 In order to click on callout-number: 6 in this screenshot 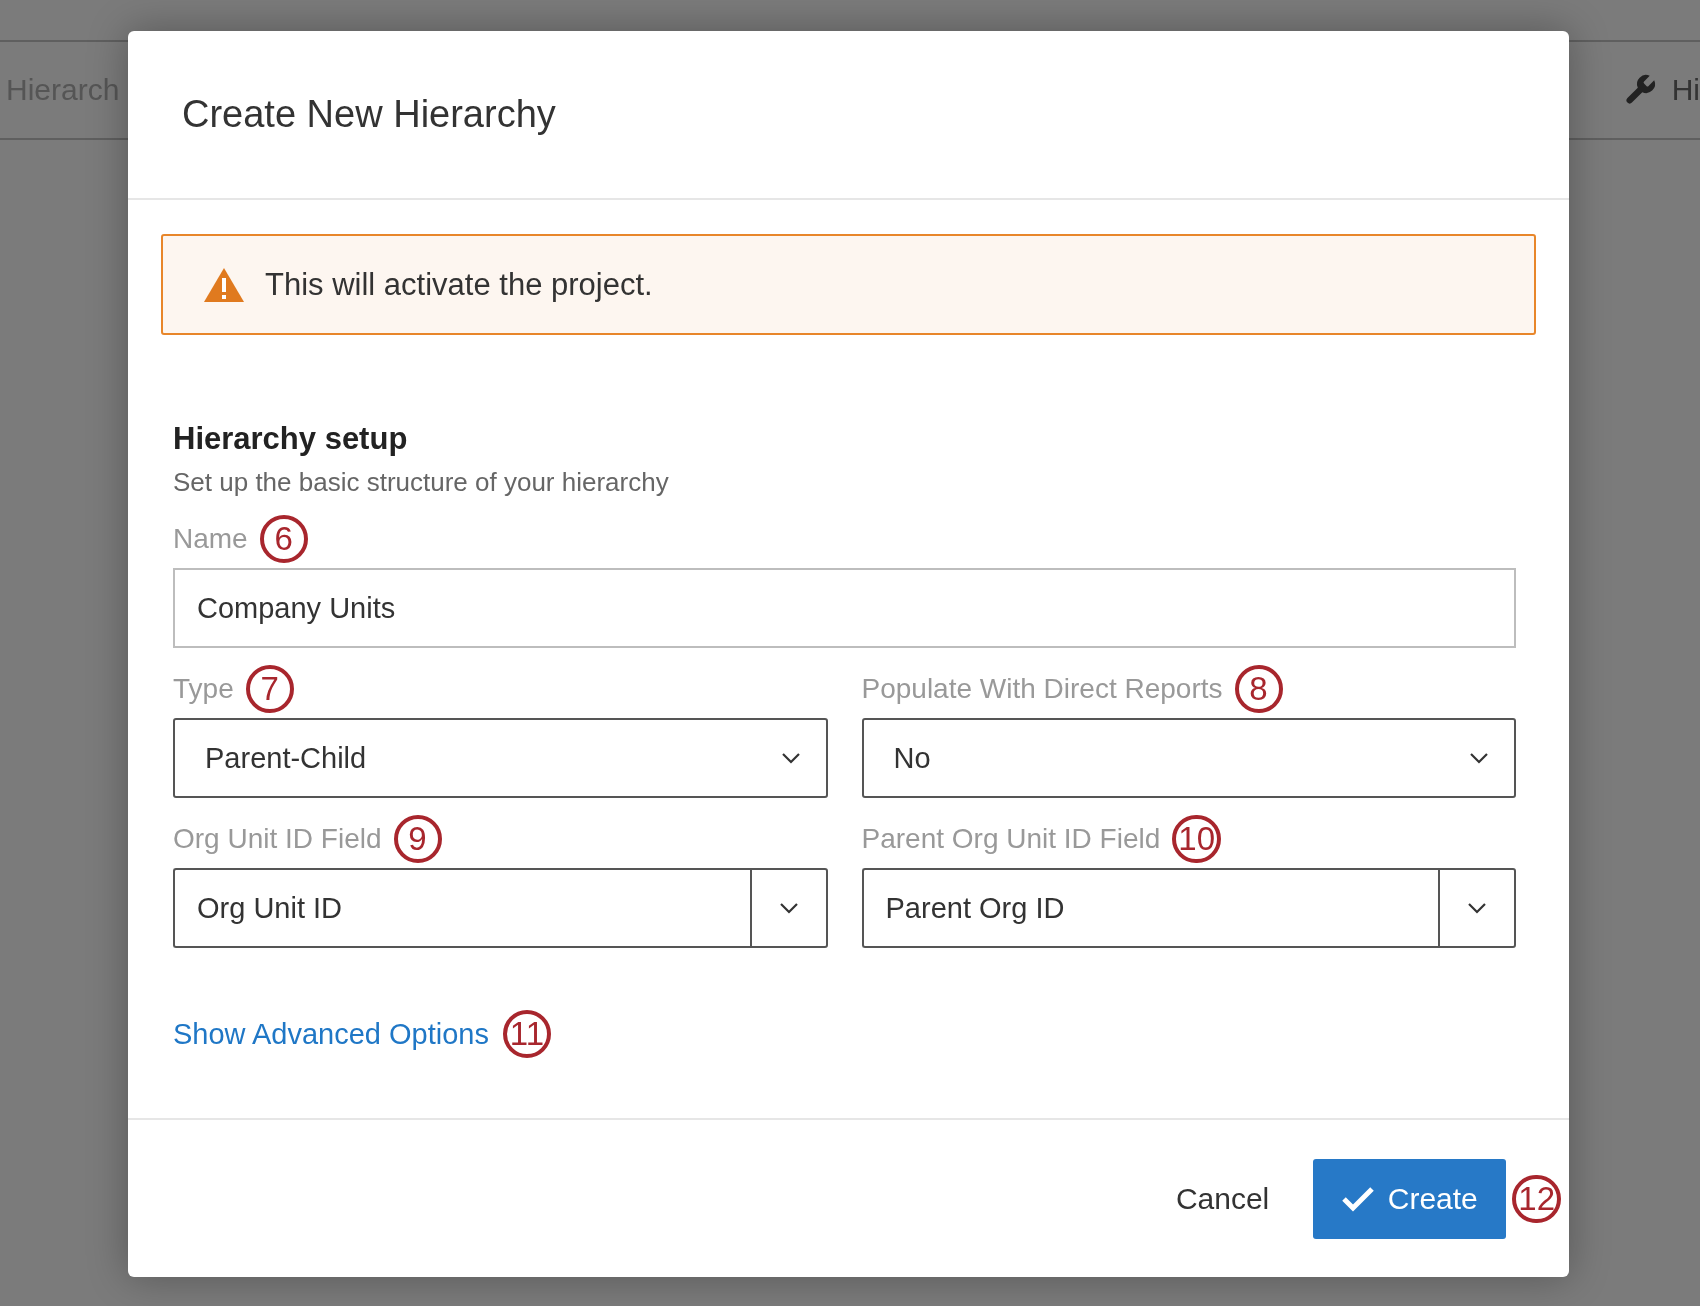, I will do `click(283, 539)`.